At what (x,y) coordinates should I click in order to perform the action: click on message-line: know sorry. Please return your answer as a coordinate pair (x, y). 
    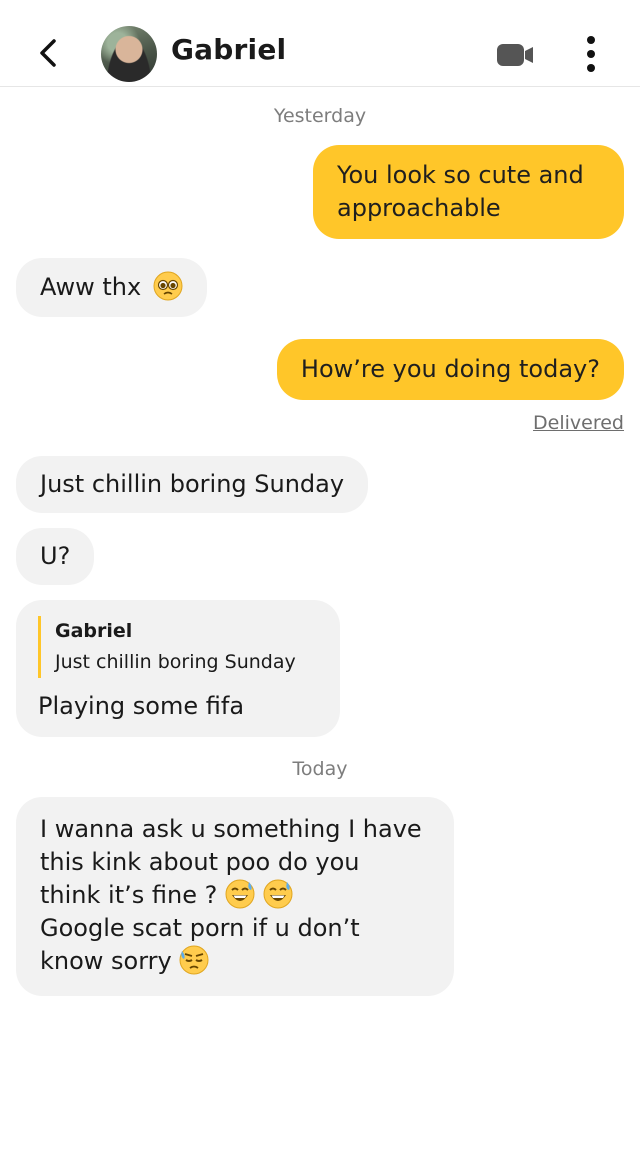
    Looking at the image, I should click on (106, 961).